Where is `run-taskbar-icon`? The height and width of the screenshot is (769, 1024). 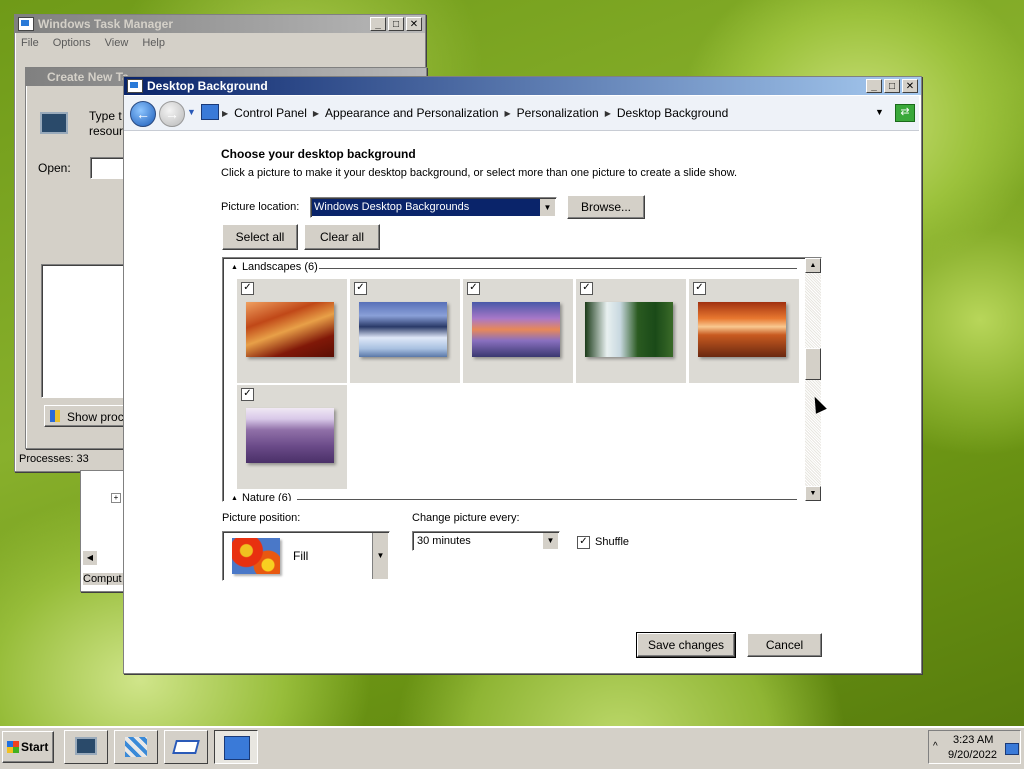
run-taskbar-icon is located at coordinates (186, 747).